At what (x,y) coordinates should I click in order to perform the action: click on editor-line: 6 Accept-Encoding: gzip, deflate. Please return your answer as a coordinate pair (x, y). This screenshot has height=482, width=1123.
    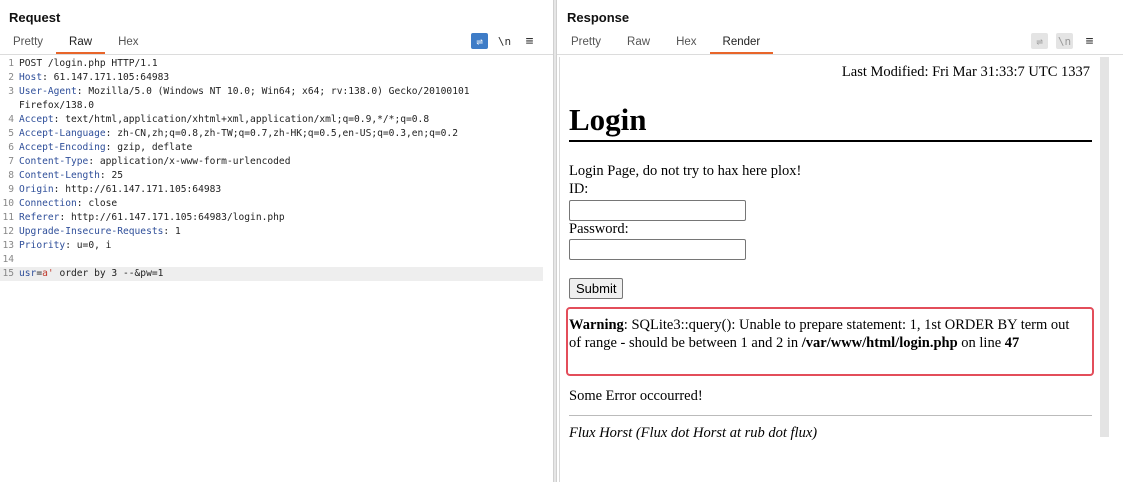
    Looking at the image, I should click on (276, 148).